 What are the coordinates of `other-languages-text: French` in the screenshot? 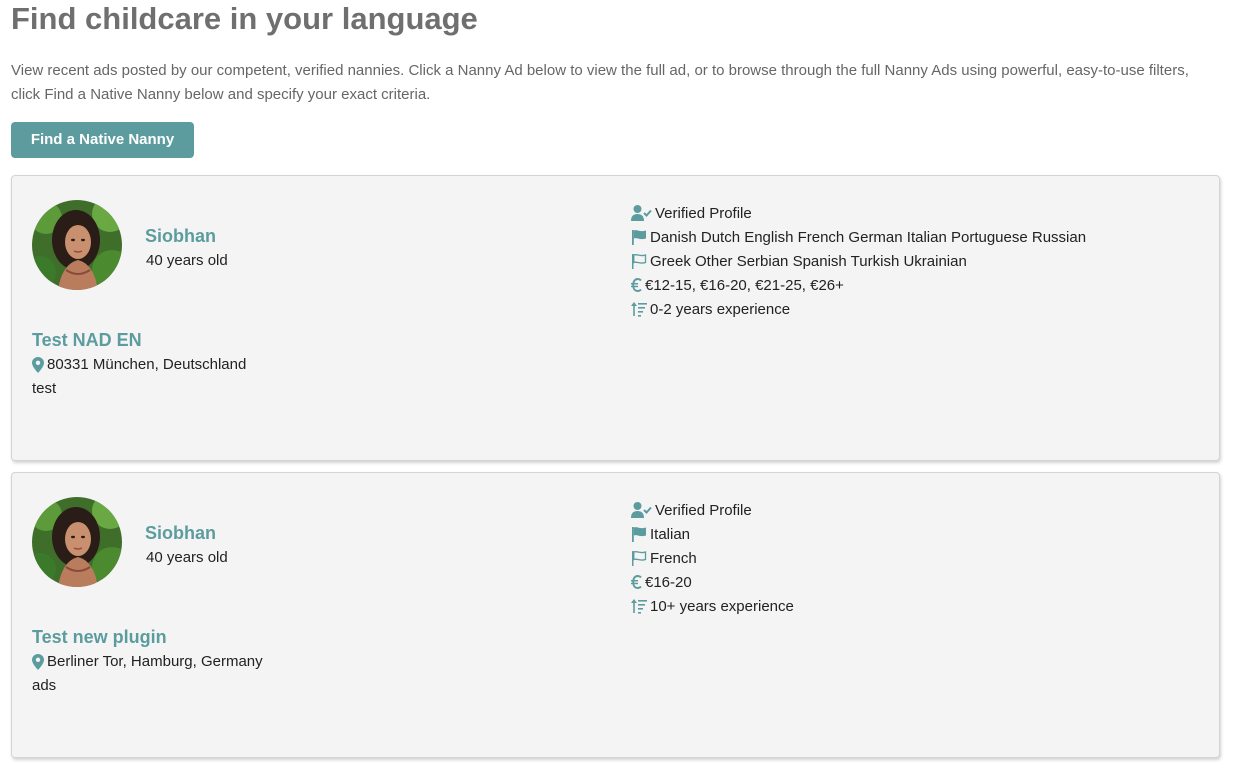 It's located at (673, 558).